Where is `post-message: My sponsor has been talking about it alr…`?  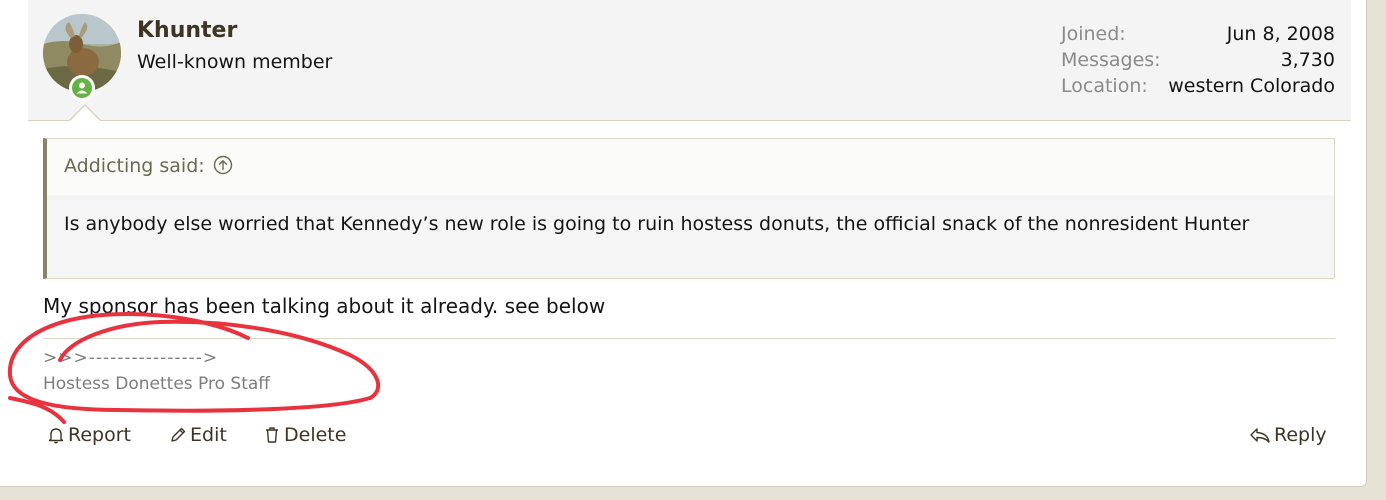
post-message: My sponsor has been talking about it alr… is located at coordinates (324, 306).